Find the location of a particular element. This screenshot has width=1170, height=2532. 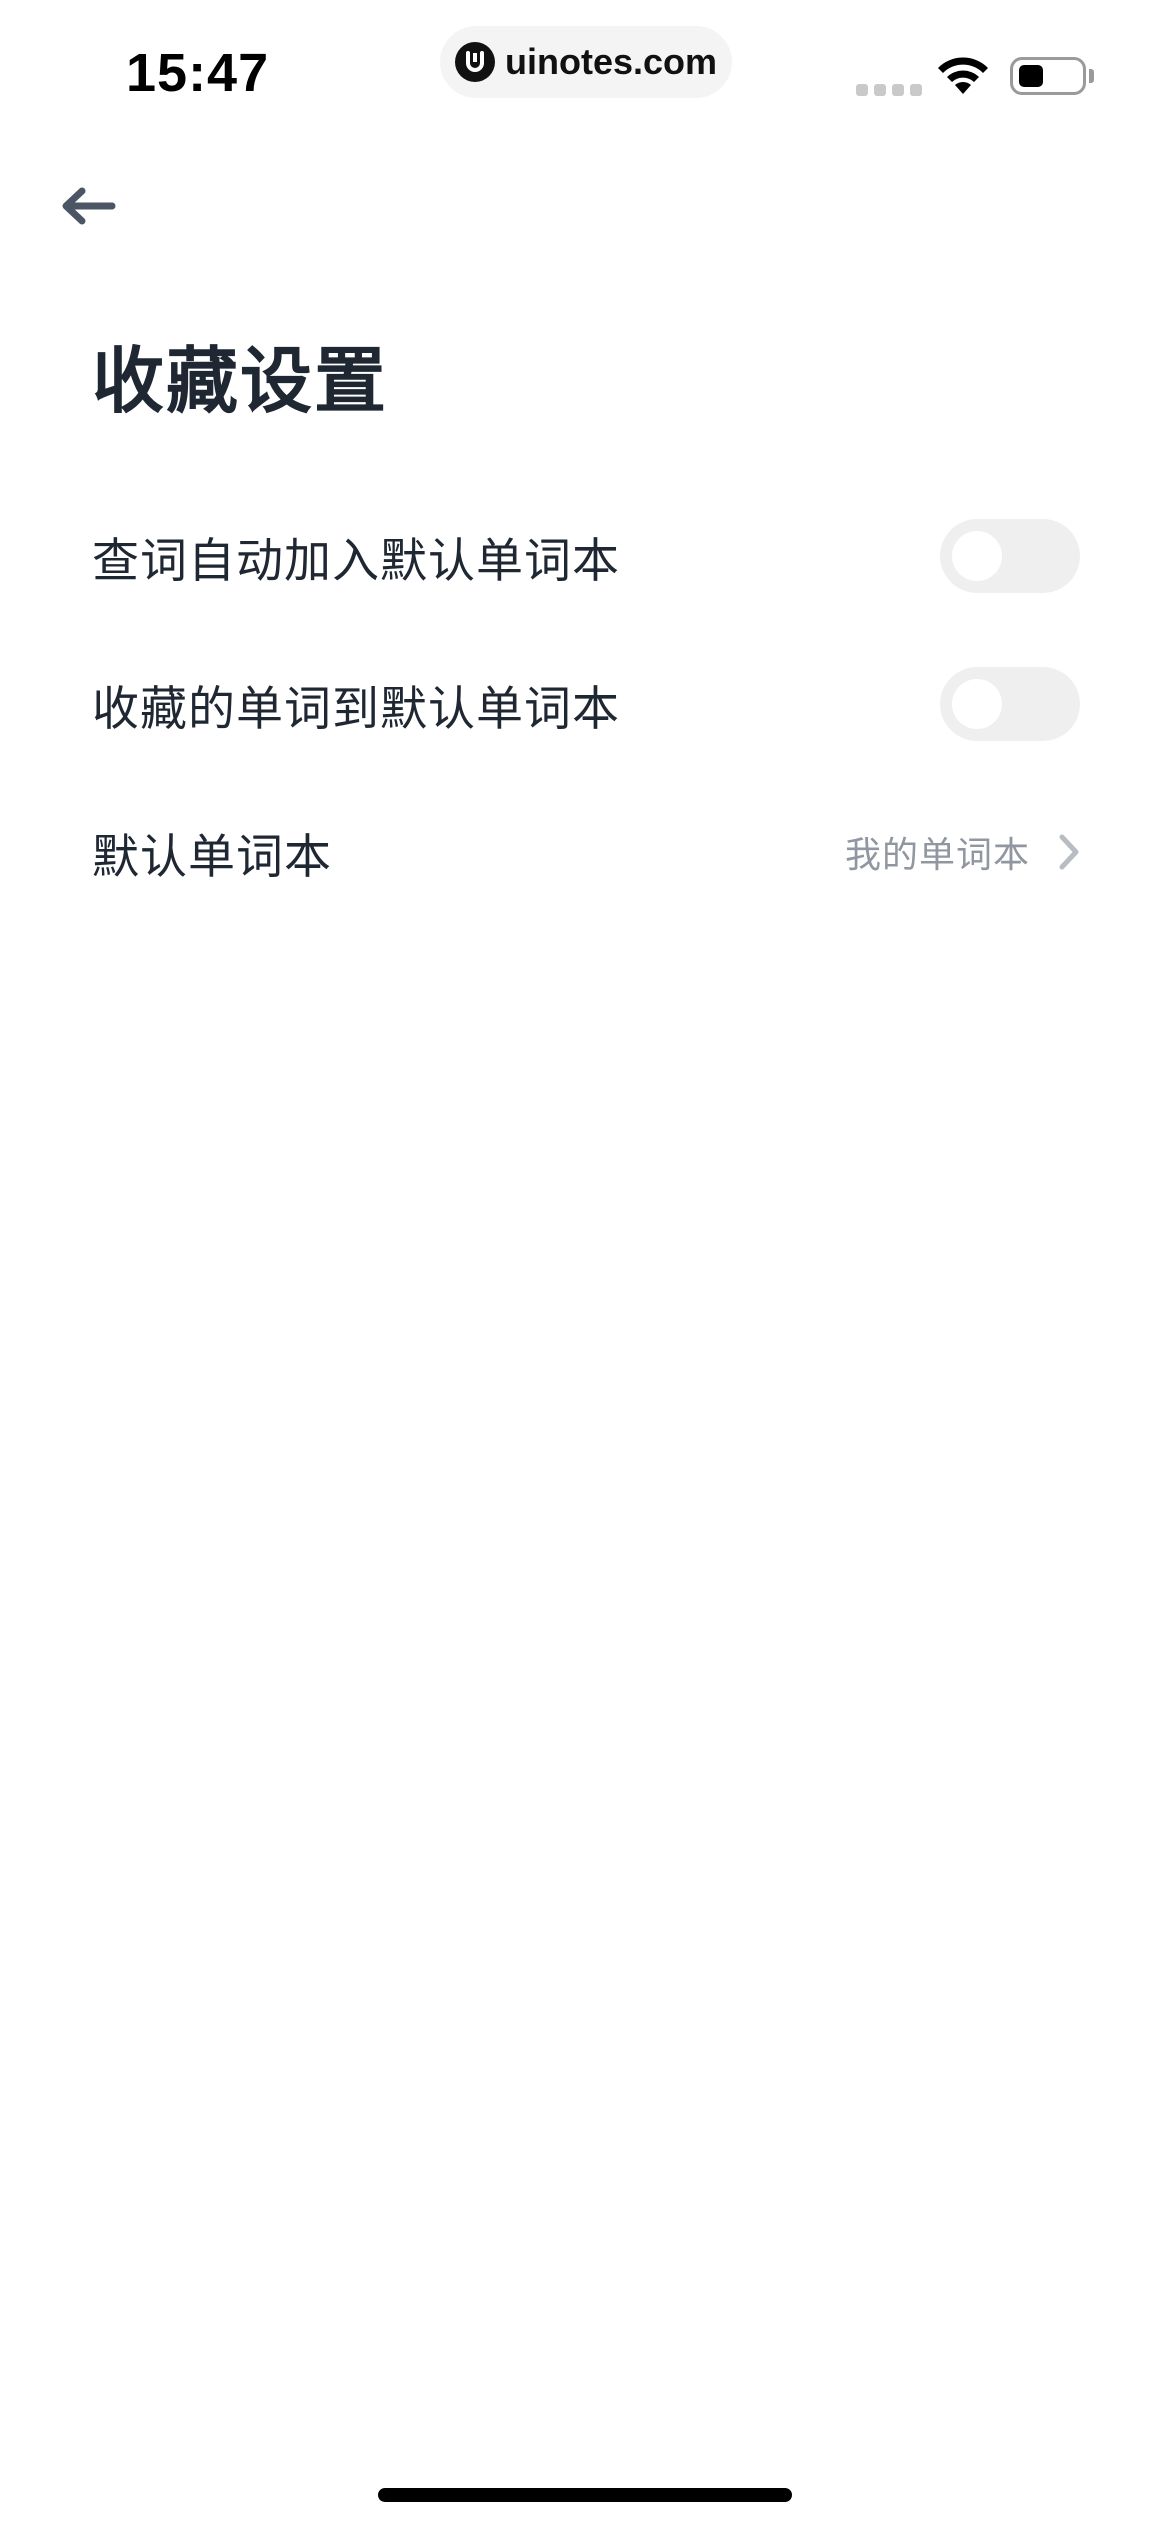

page-title: 收藏设置 is located at coordinates (240, 381).